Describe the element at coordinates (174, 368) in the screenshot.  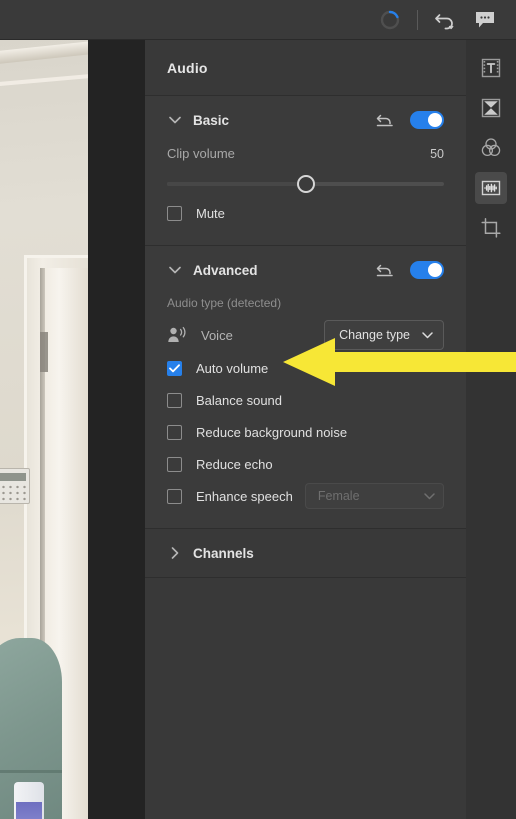
I see `auto-volume-checkbox` at that location.